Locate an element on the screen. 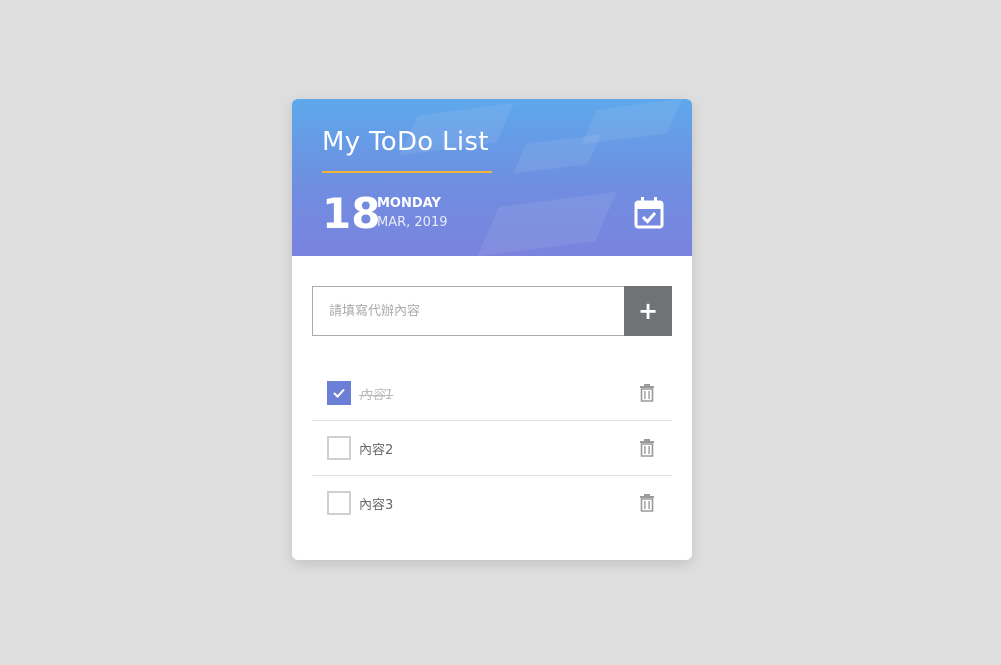  todo-list: 內容1 內容2 內容3 is located at coordinates (492, 448).